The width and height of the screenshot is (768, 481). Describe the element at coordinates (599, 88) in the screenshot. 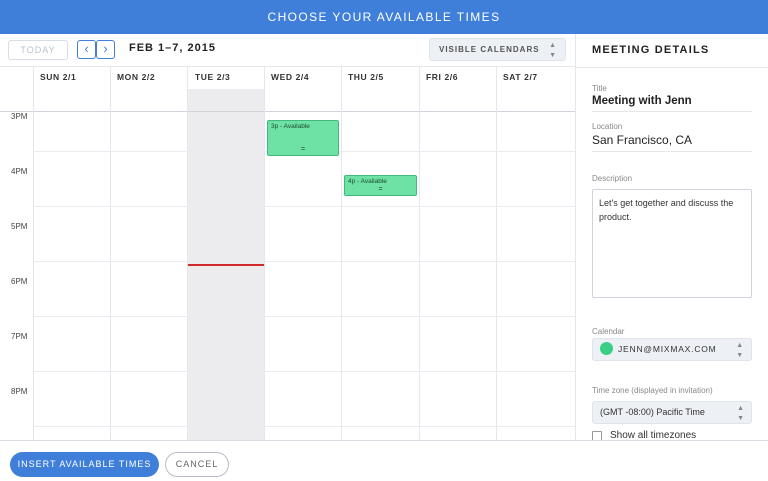

I see `title-label: Title` at that location.